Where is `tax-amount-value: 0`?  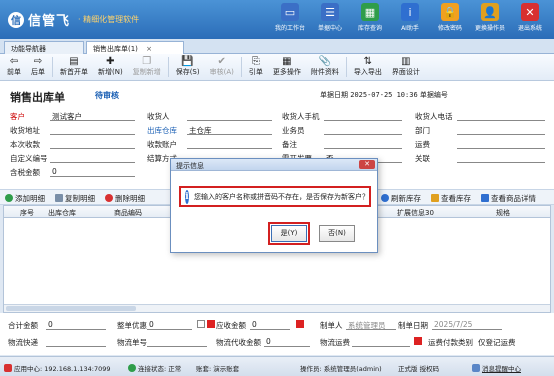 tax-amount-value: 0 is located at coordinates (54, 171).